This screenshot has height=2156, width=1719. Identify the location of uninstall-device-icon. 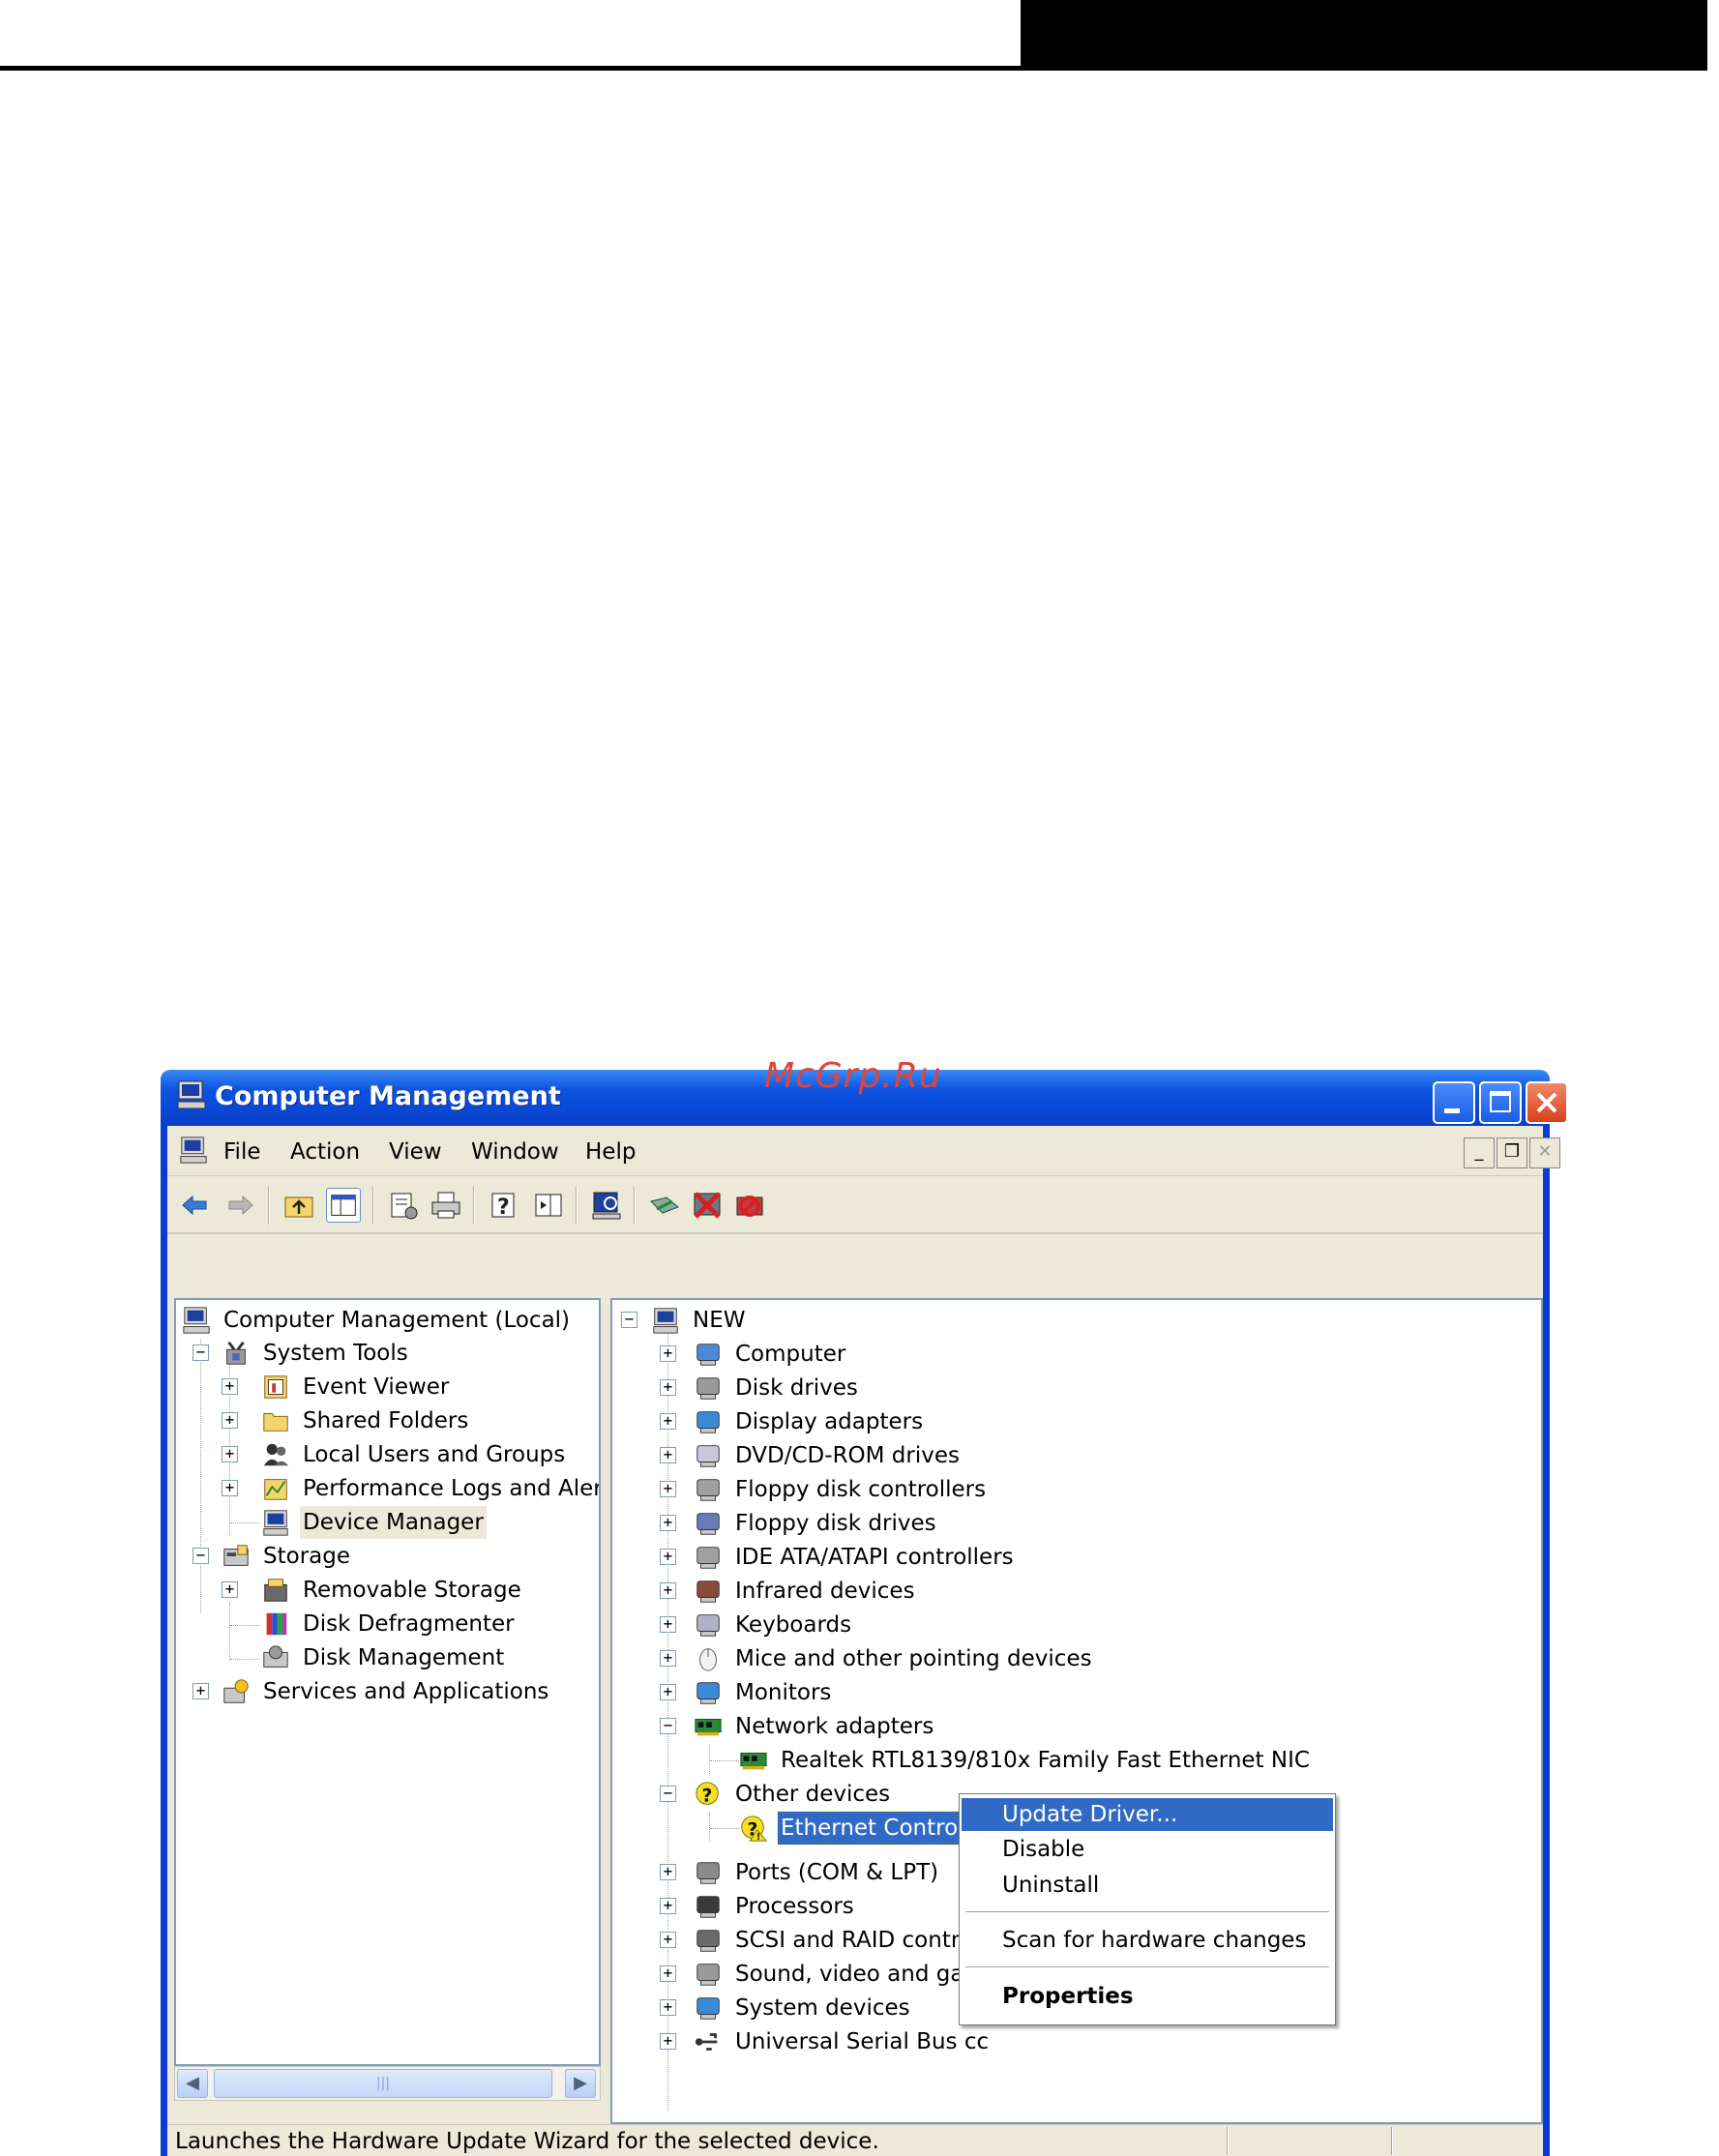
(749, 1205).